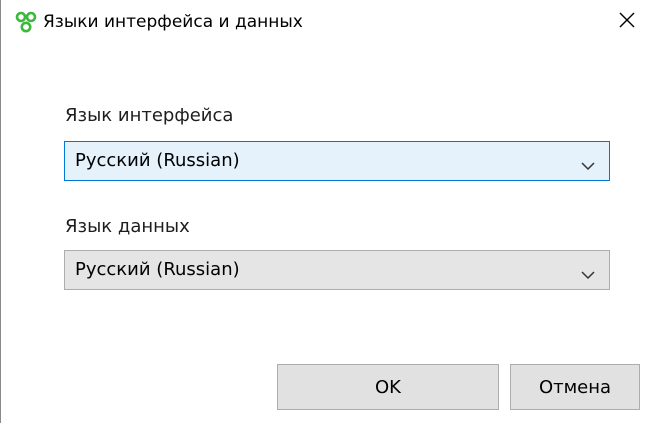  I want to click on interface-language-dropdown: Русский (Russian), so click(337, 161).